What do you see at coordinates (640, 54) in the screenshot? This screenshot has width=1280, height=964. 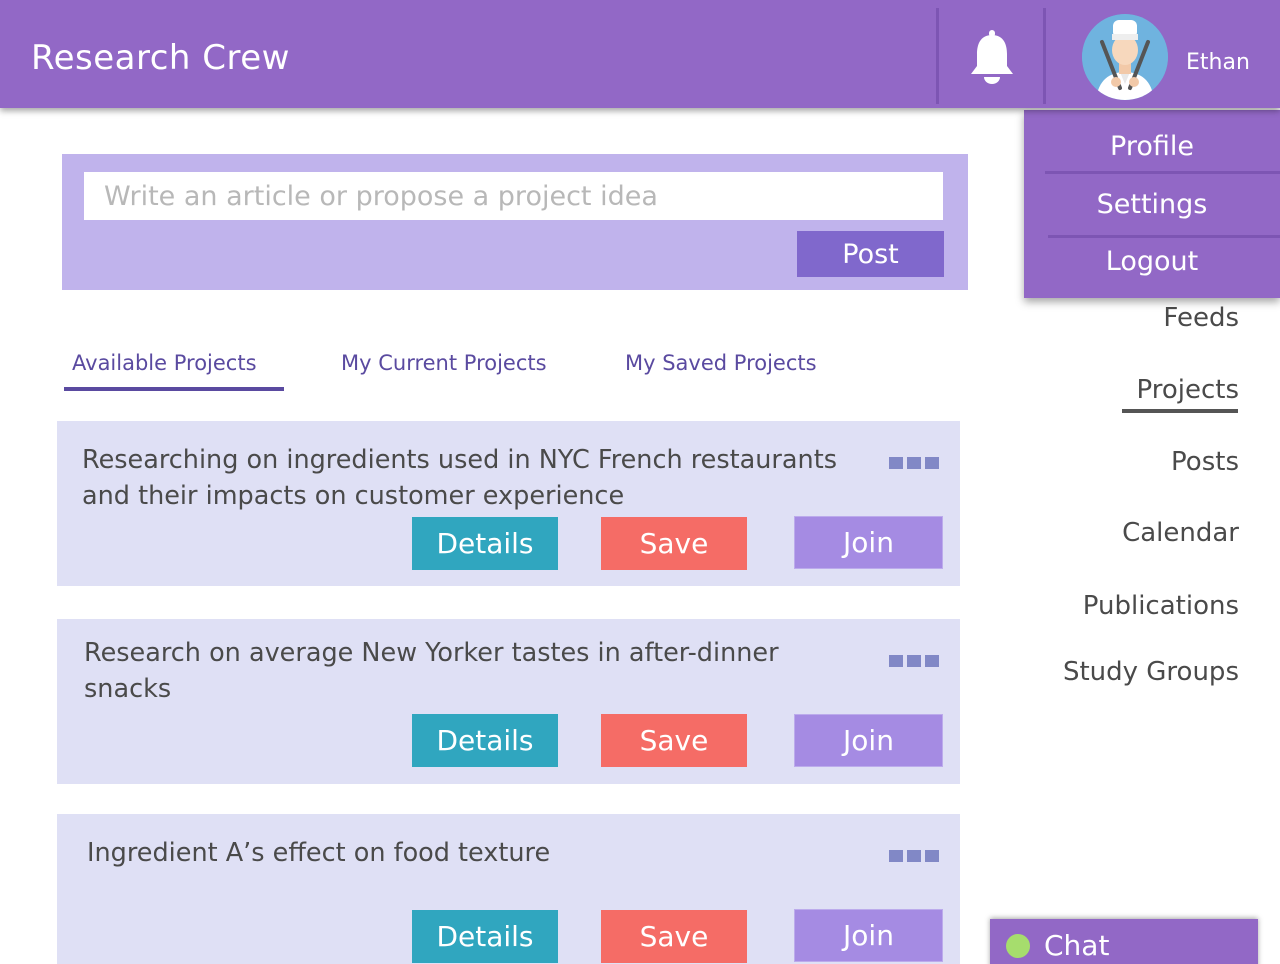 I see `top-header-bar: Research Crew Ethan` at bounding box center [640, 54].